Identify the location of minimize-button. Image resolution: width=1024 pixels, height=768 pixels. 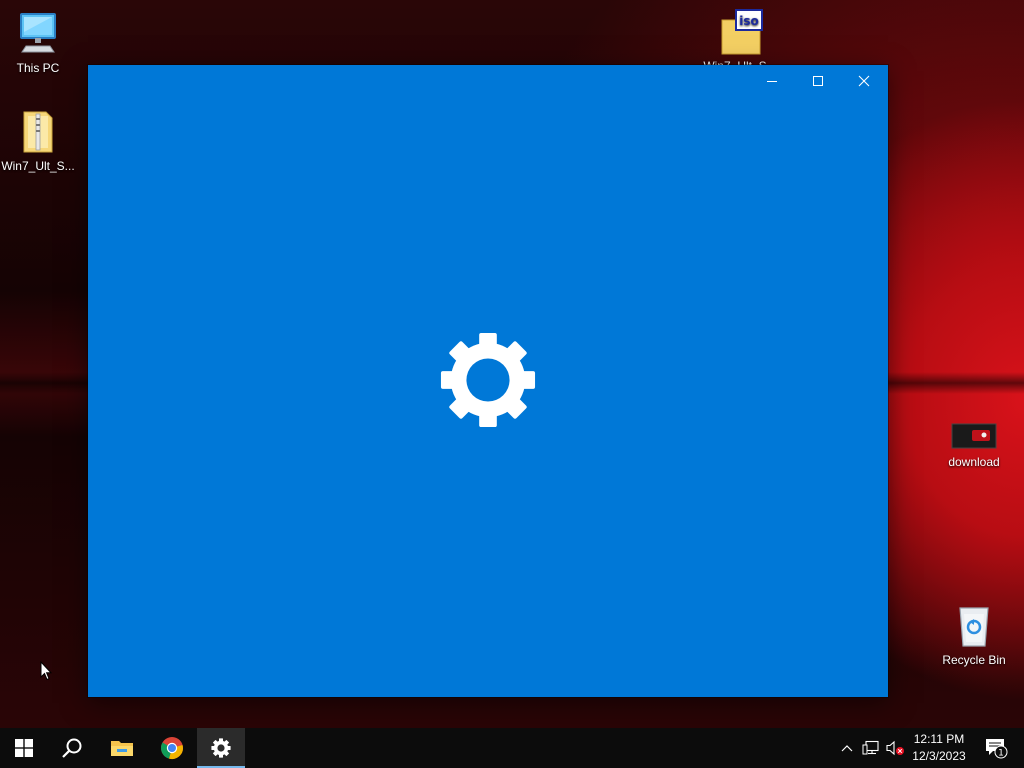
(772, 81).